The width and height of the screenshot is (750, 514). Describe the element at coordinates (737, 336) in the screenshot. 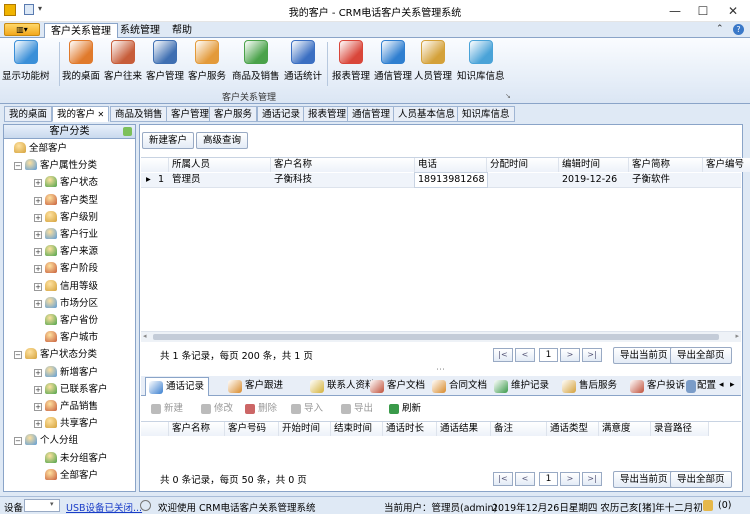

I see `scroll-right-icon: ▸` at that location.